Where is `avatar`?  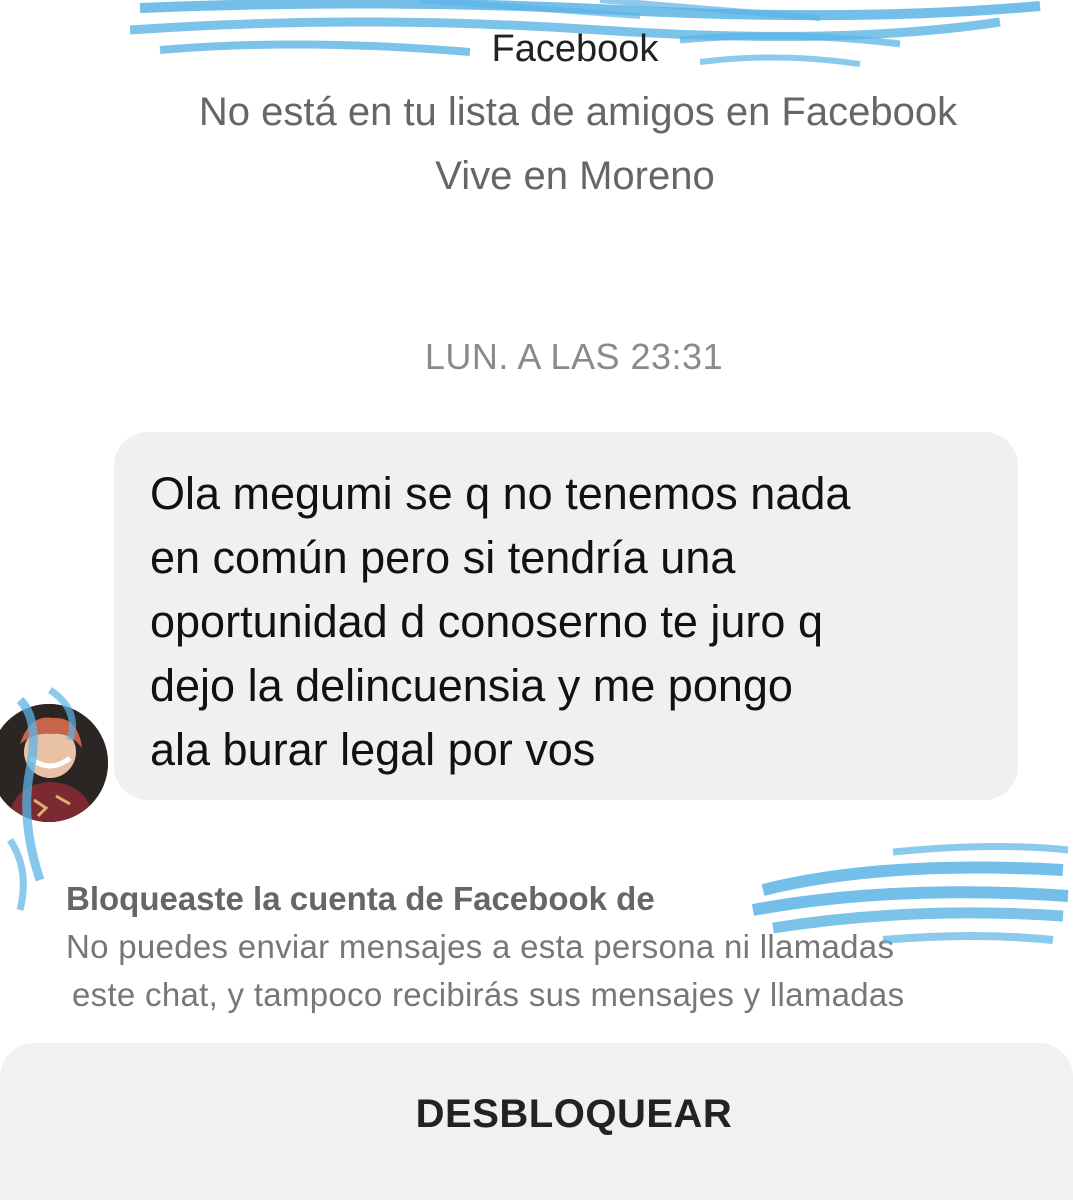
avatar is located at coordinates (54, 763).